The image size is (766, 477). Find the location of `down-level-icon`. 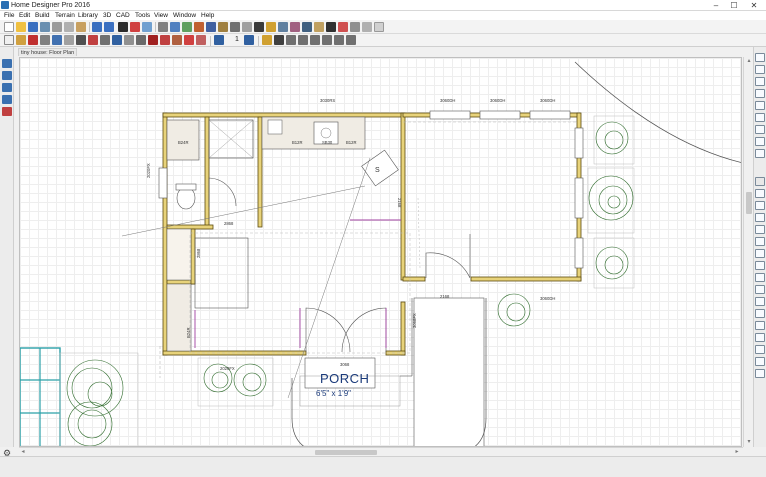

down-level-icon is located at coordinates (219, 40).